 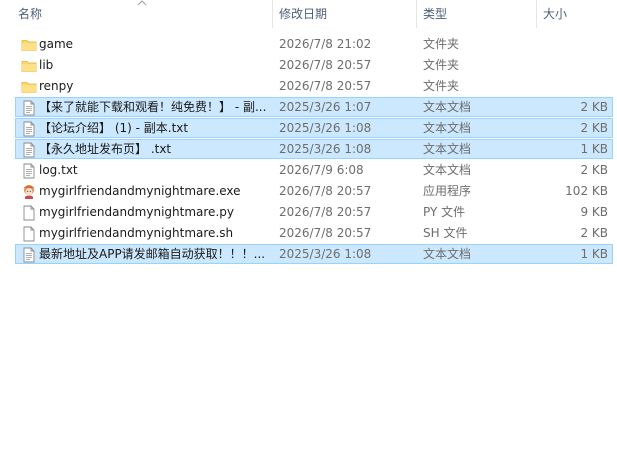 What do you see at coordinates (29, 192) in the screenshot?
I see `app-character-icon` at bounding box center [29, 192].